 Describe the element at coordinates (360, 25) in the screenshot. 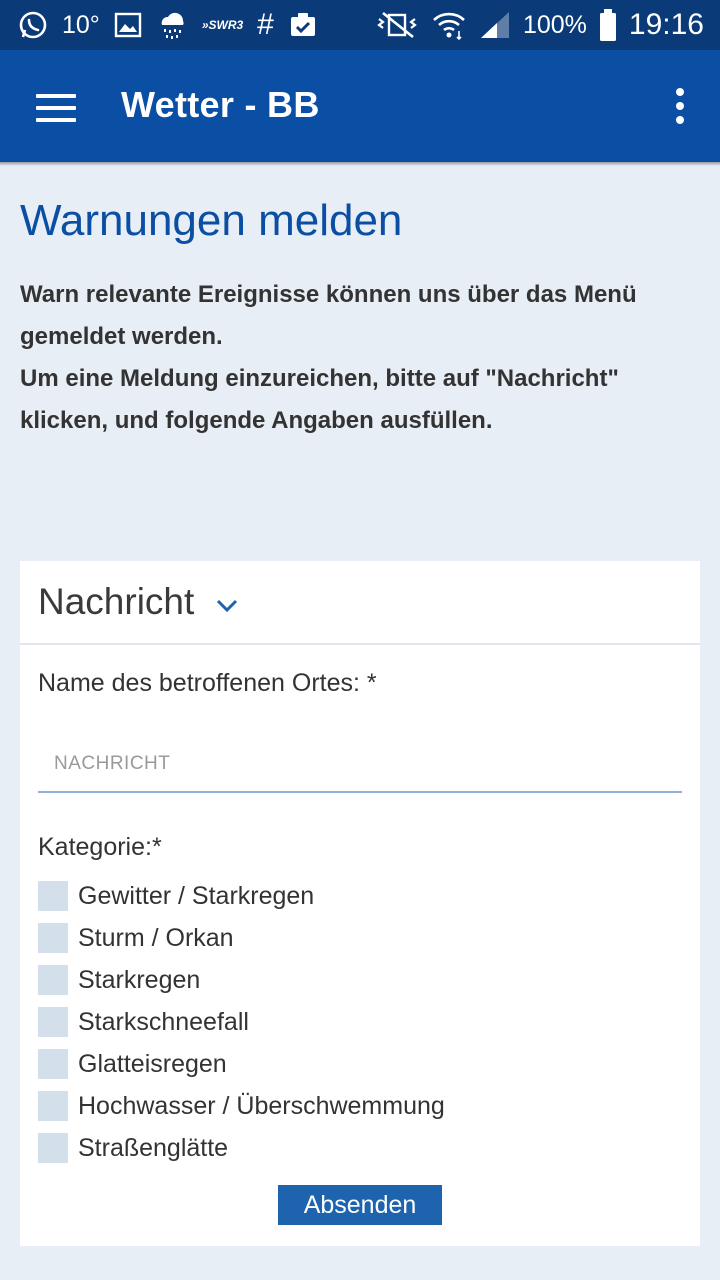

I see `status-bar: 10° »SWR3 # 100% 19:16` at that location.